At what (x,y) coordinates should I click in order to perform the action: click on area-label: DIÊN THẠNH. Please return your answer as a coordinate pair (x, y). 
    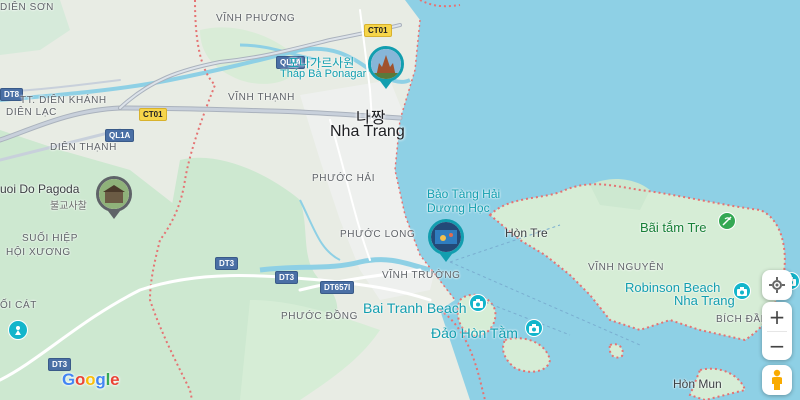
    Looking at the image, I should click on (83, 147).